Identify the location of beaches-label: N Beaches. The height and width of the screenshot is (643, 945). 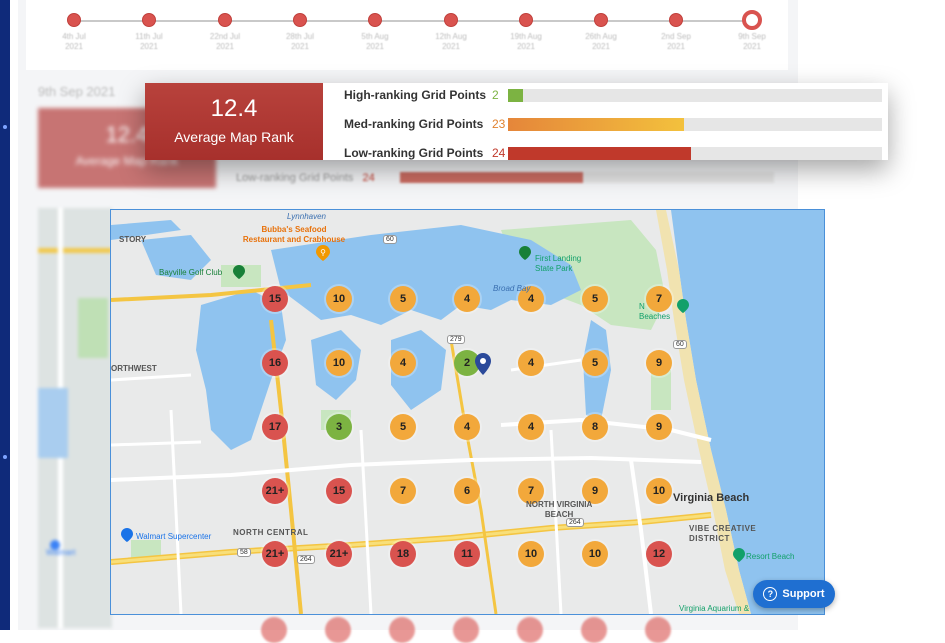
(655, 311).